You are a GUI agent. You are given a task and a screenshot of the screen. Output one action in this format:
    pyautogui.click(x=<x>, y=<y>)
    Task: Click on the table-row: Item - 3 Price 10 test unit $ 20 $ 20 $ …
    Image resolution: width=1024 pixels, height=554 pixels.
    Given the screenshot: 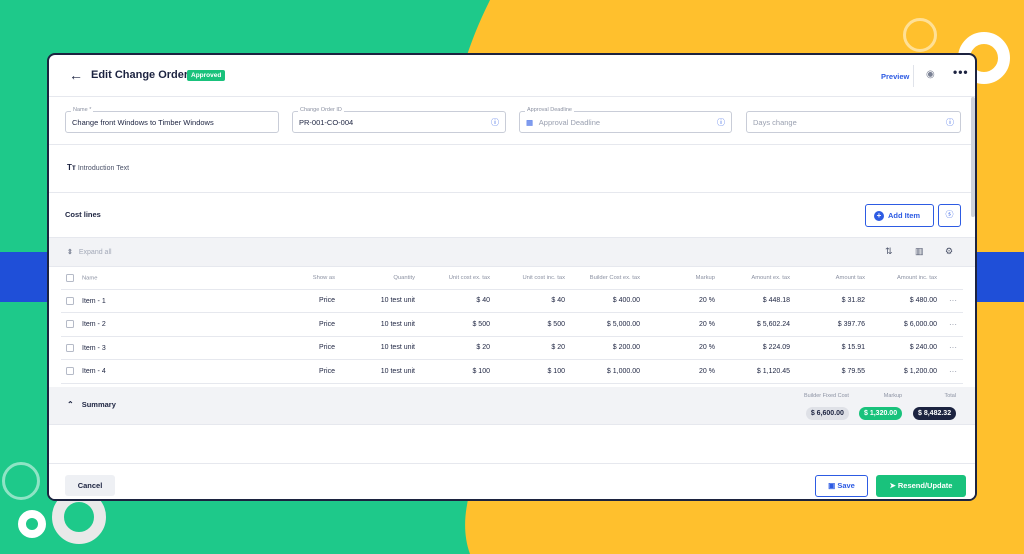 What is the action you would take?
    pyautogui.click(x=512, y=348)
    